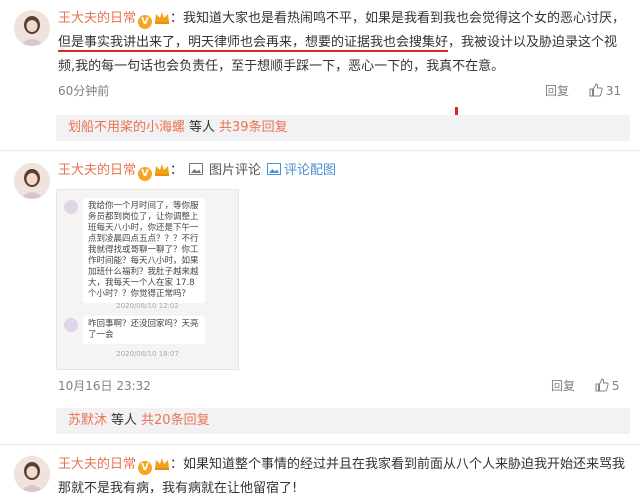 The width and height of the screenshot is (640, 500). Describe the element at coordinates (253, 127) in the screenshot. I see `reply-total-link: 共39条回复` at that location.